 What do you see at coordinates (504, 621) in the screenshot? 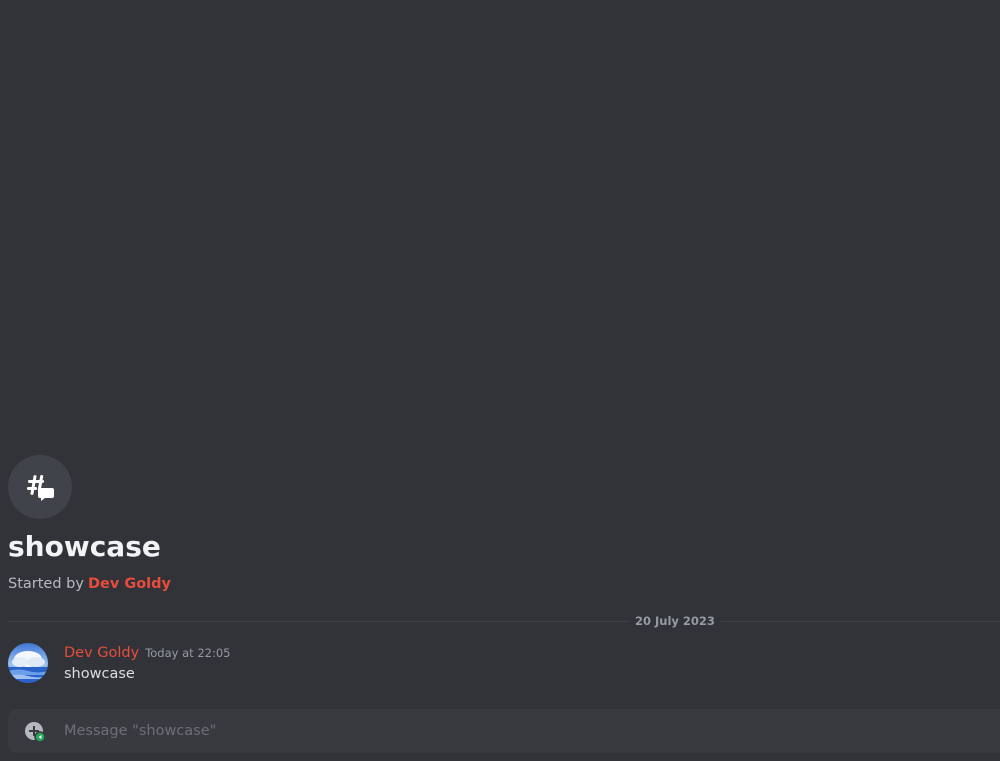
I see `date-divider` at bounding box center [504, 621].